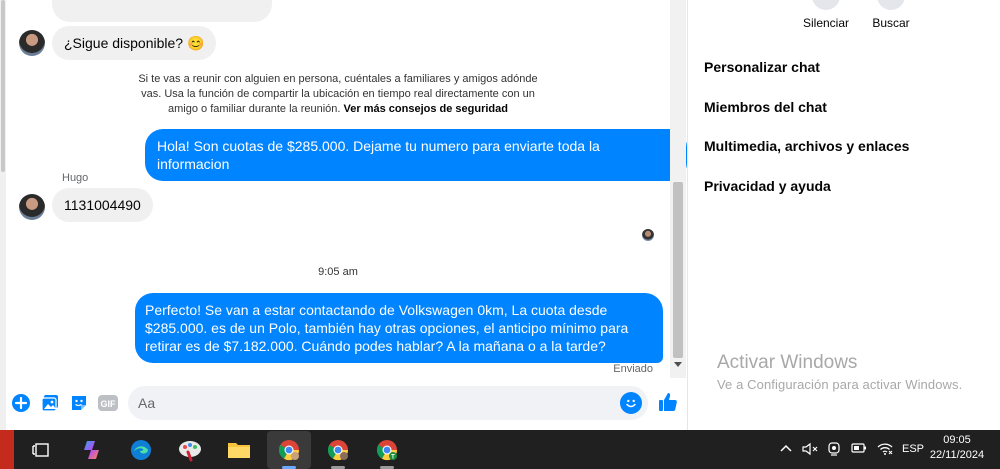 The height and width of the screenshot is (469, 1000). Describe the element at coordinates (859, 449) in the screenshot. I see `battery-icon` at that location.